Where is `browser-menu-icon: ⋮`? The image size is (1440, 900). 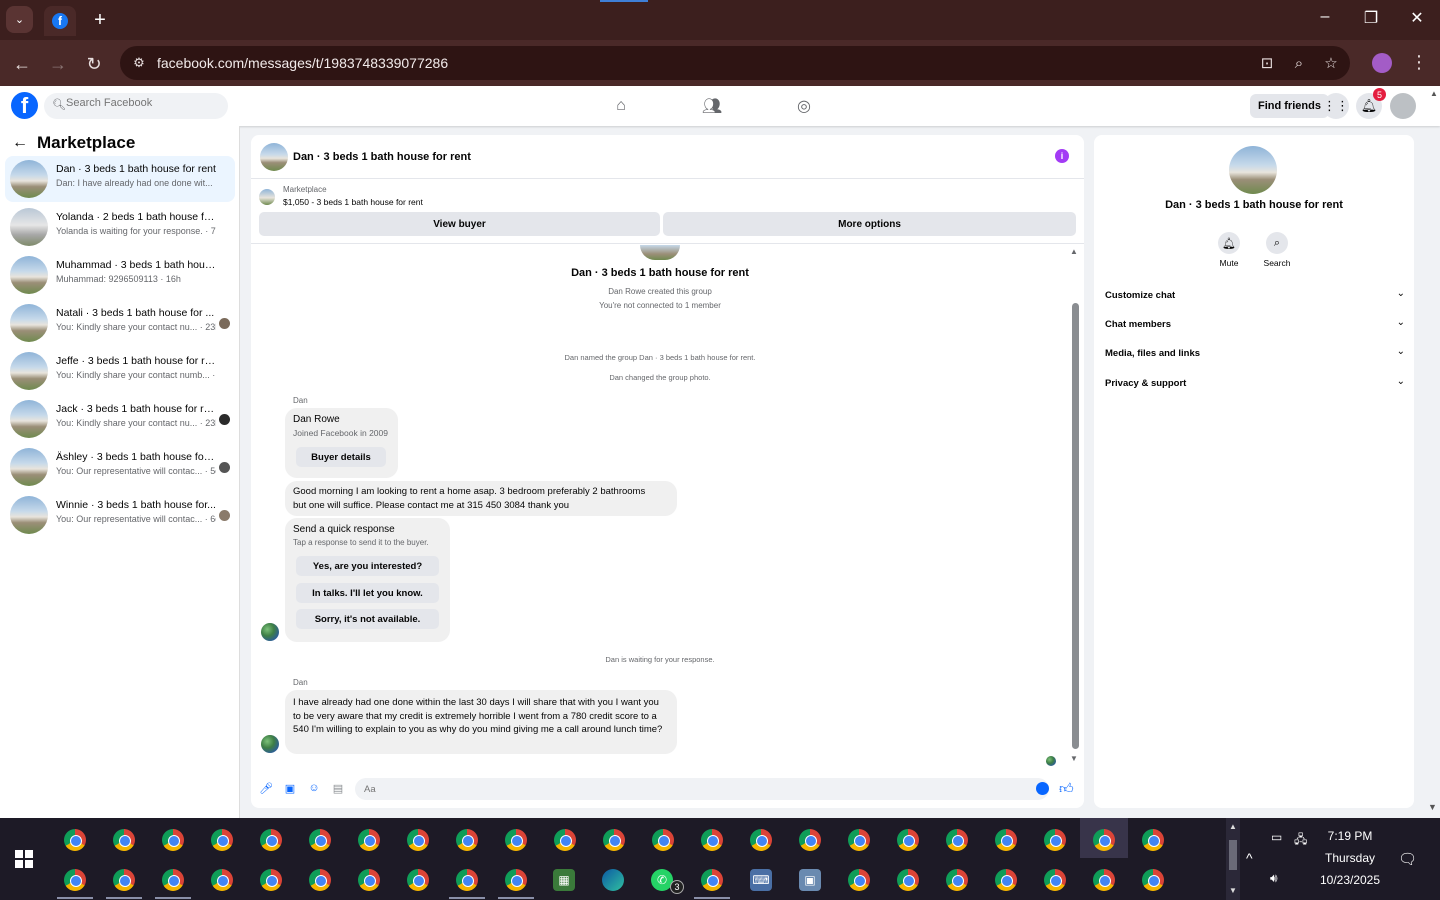 browser-menu-icon: ⋮ is located at coordinates (1419, 62).